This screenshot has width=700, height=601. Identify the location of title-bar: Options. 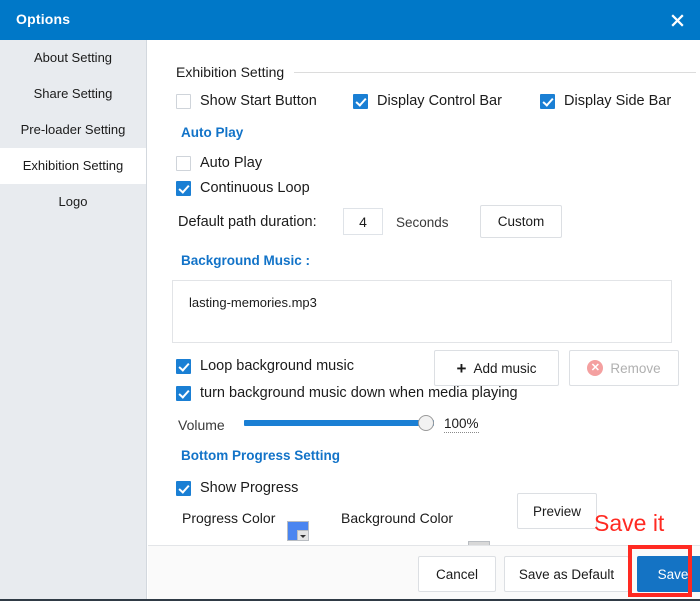
(350, 20).